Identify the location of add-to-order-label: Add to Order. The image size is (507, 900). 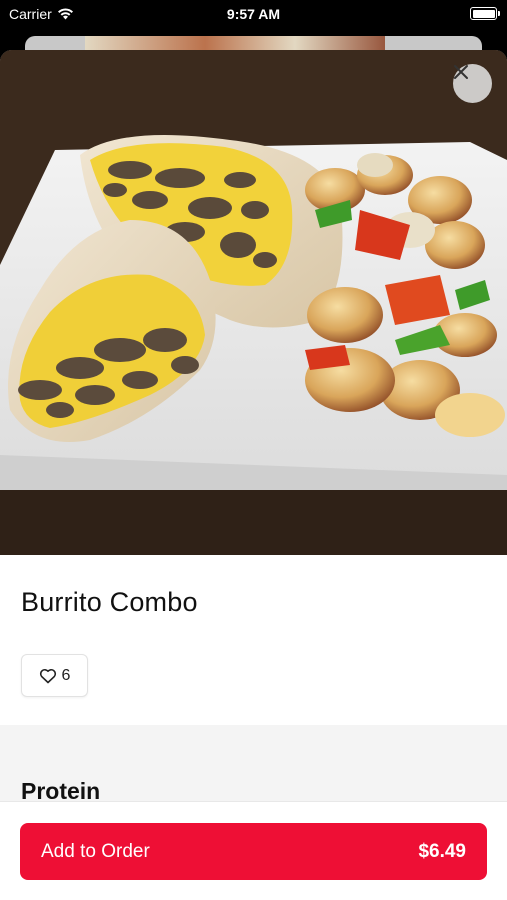
(95, 851).